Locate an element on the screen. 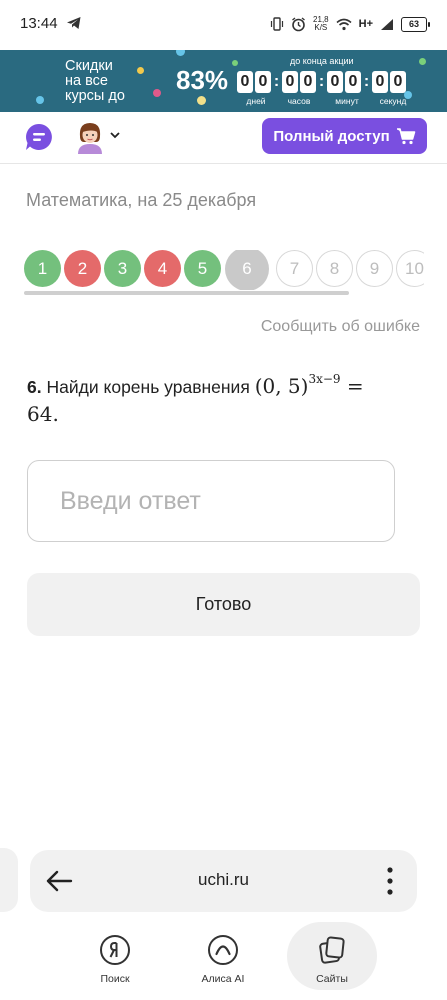 The width and height of the screenshot is (447, 1000). task-step-5: 5 is located at coordinates (202, 268).